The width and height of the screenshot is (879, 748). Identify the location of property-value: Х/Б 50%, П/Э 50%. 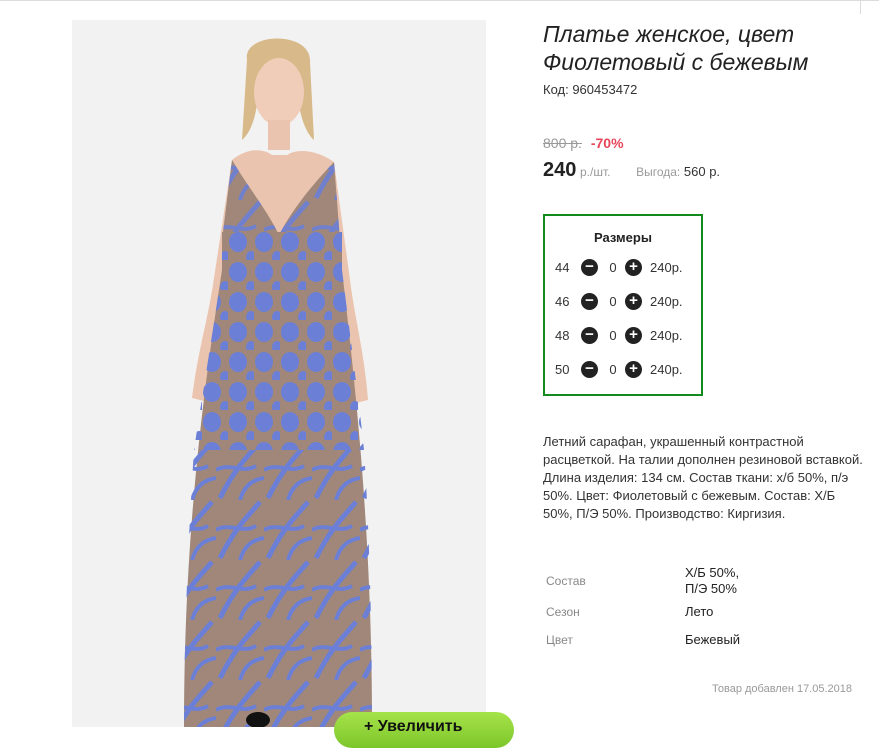
(712, 581).